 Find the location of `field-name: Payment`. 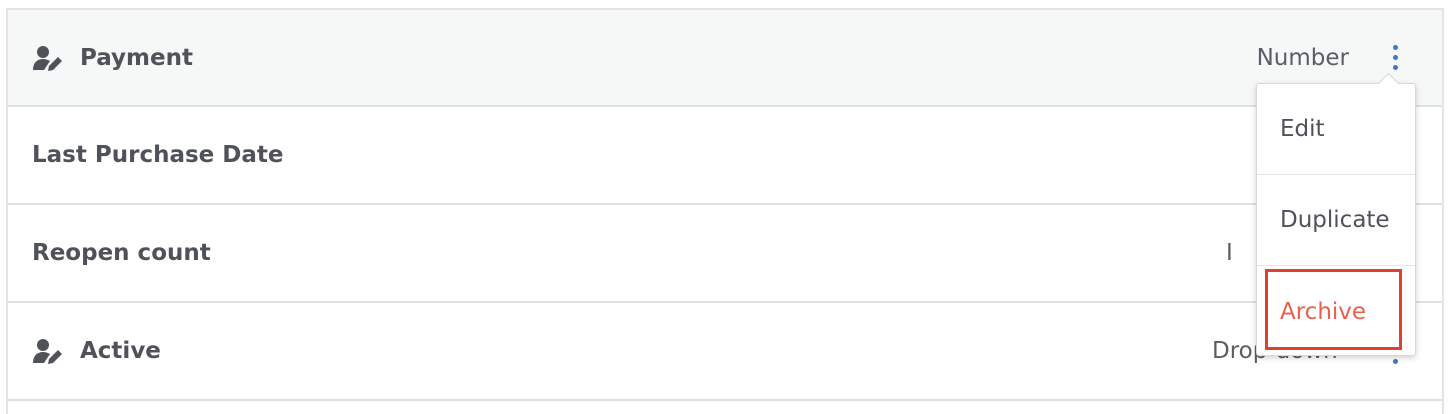

field-name: Payment is located at coordinates (136, 57).